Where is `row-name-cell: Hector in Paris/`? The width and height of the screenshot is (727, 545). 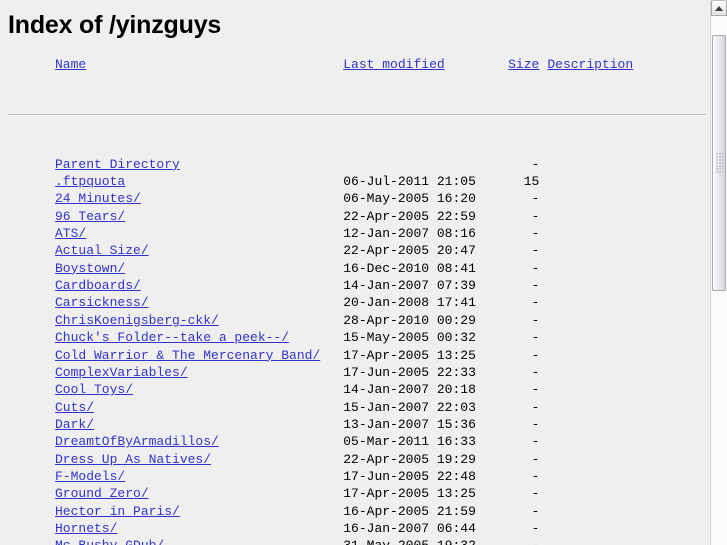 row-name-cell: Hector in Paris/ is located at coordinates (175, 511).